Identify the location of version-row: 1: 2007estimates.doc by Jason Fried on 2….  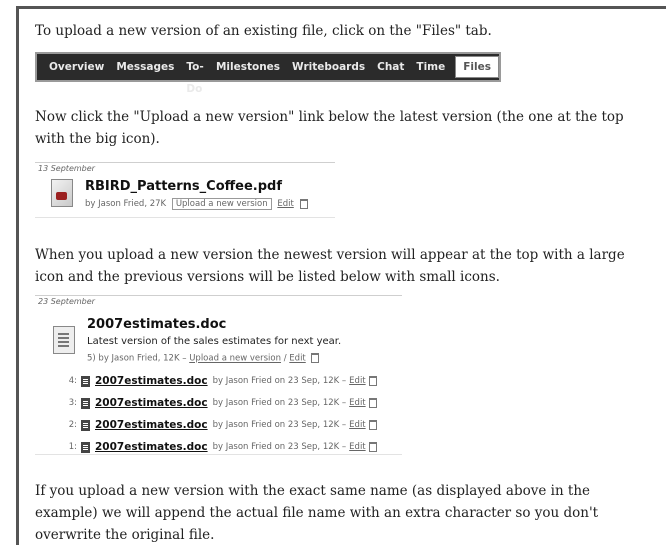
(221, 447).